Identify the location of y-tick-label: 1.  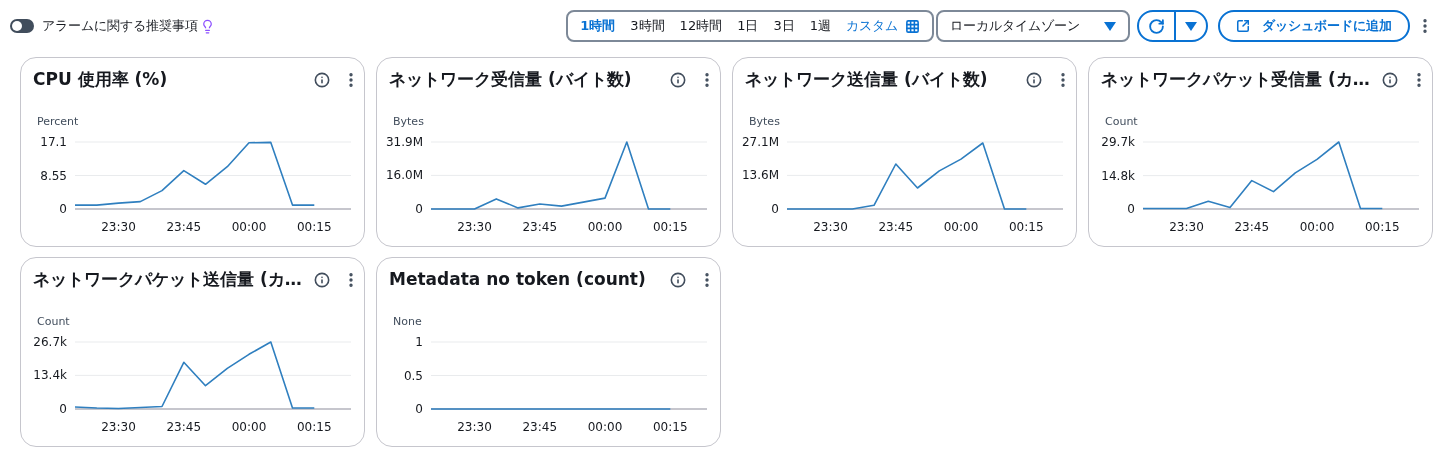
(419, 342).